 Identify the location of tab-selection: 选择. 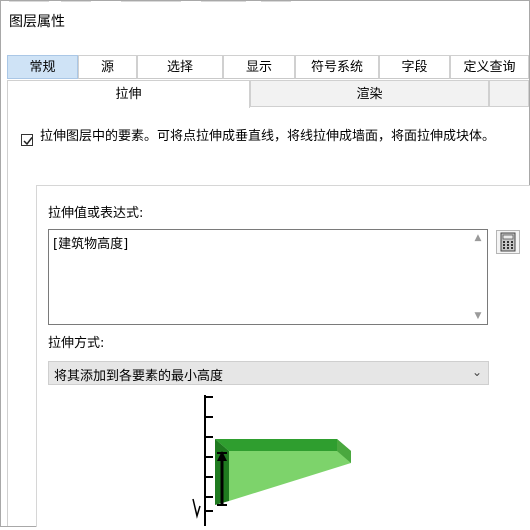
(180, 67).